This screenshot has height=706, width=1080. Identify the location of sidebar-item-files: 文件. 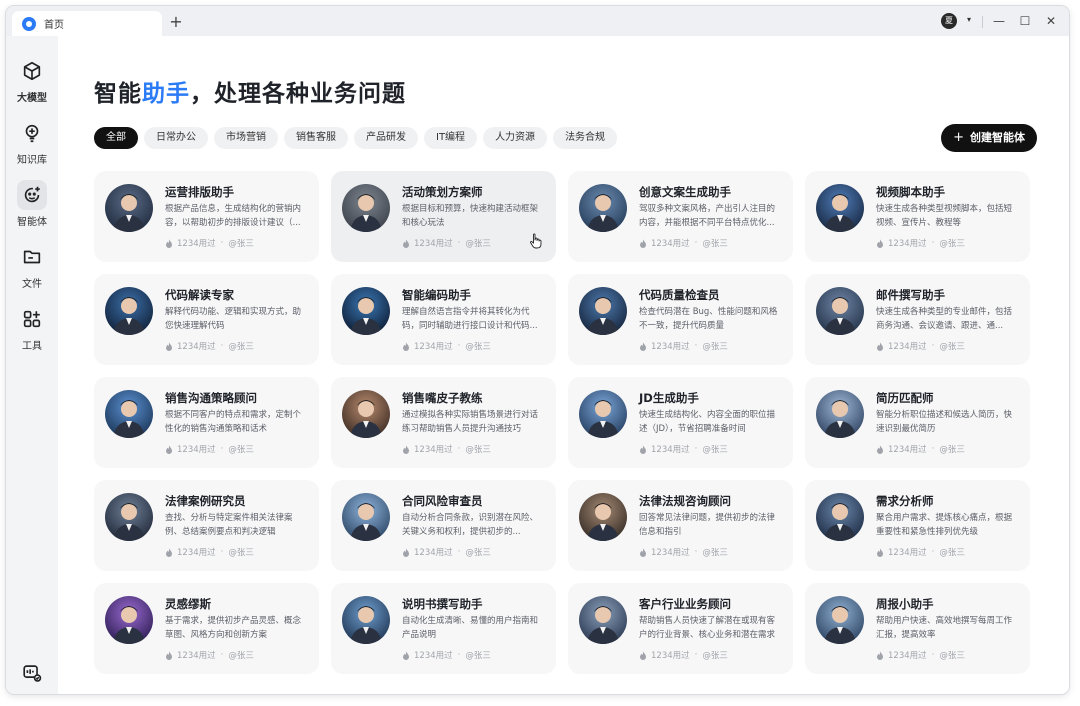
(32, 266).